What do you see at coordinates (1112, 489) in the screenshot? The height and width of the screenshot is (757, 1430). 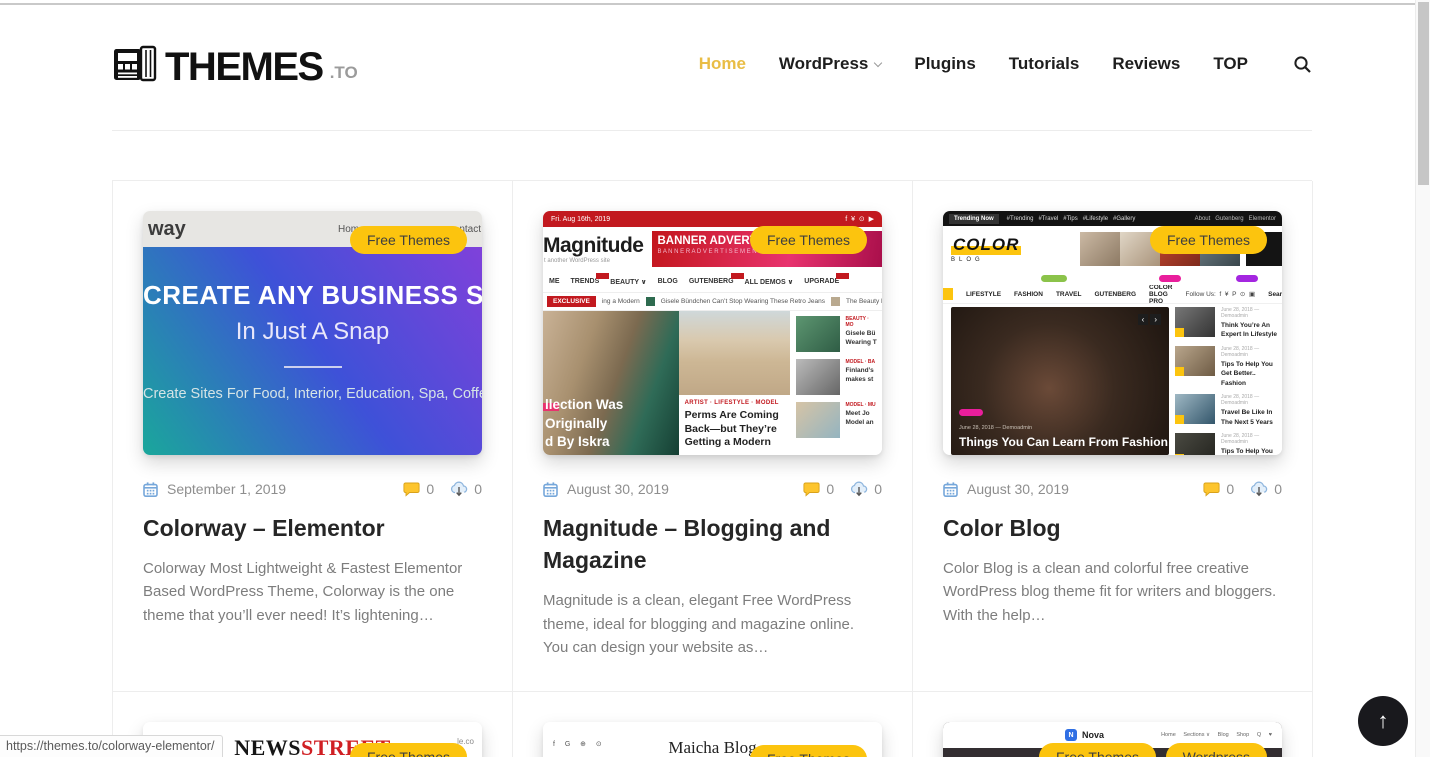 I see `post-meta: August 30, 2019 0 0` at bounding box center [1112, 489].